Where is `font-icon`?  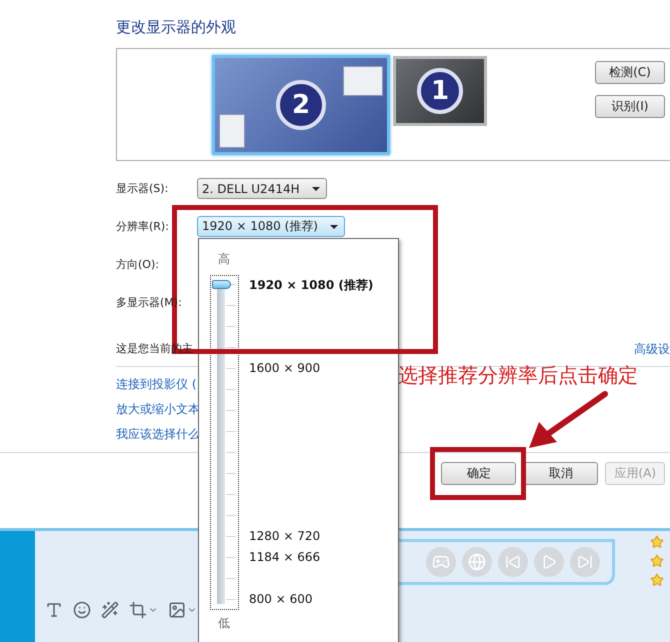 font-icon is located at coordinates (54, 609).